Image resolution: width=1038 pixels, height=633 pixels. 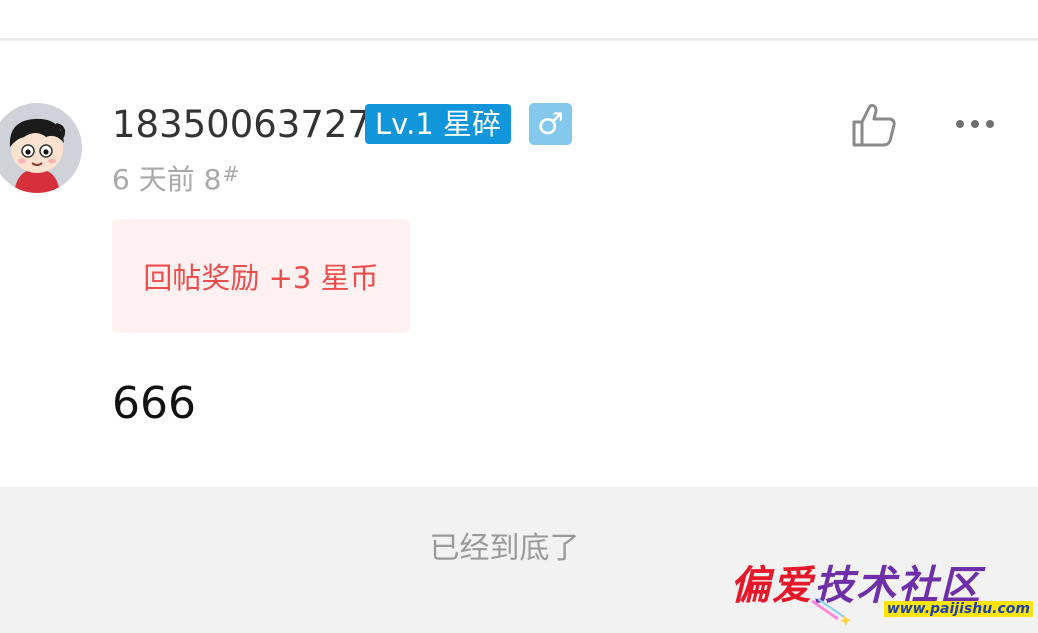 What do you see at coordinates (231, 174) in the screenshot?
I see `floor-mark: #` at bounding box center [231, 174].